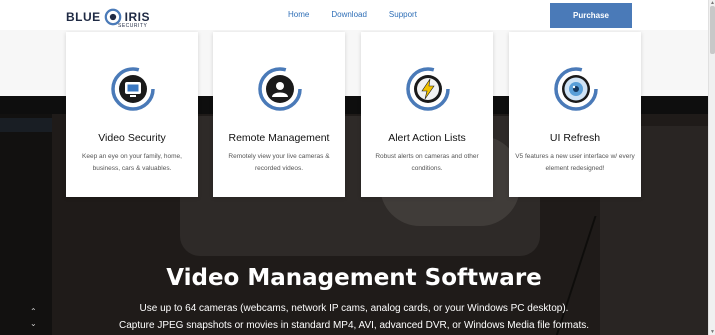  I want to click on nav-home: Home, so click(298, 14).